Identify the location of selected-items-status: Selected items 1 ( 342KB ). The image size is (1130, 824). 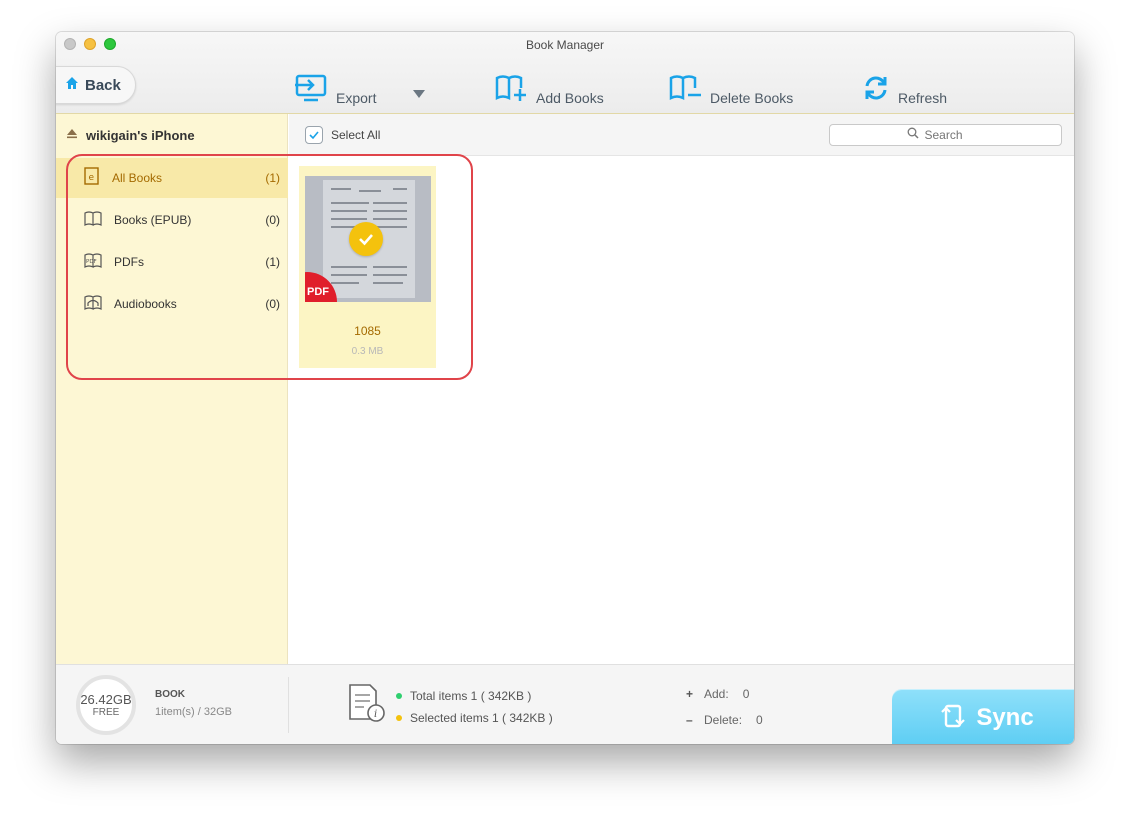
(474, 718).